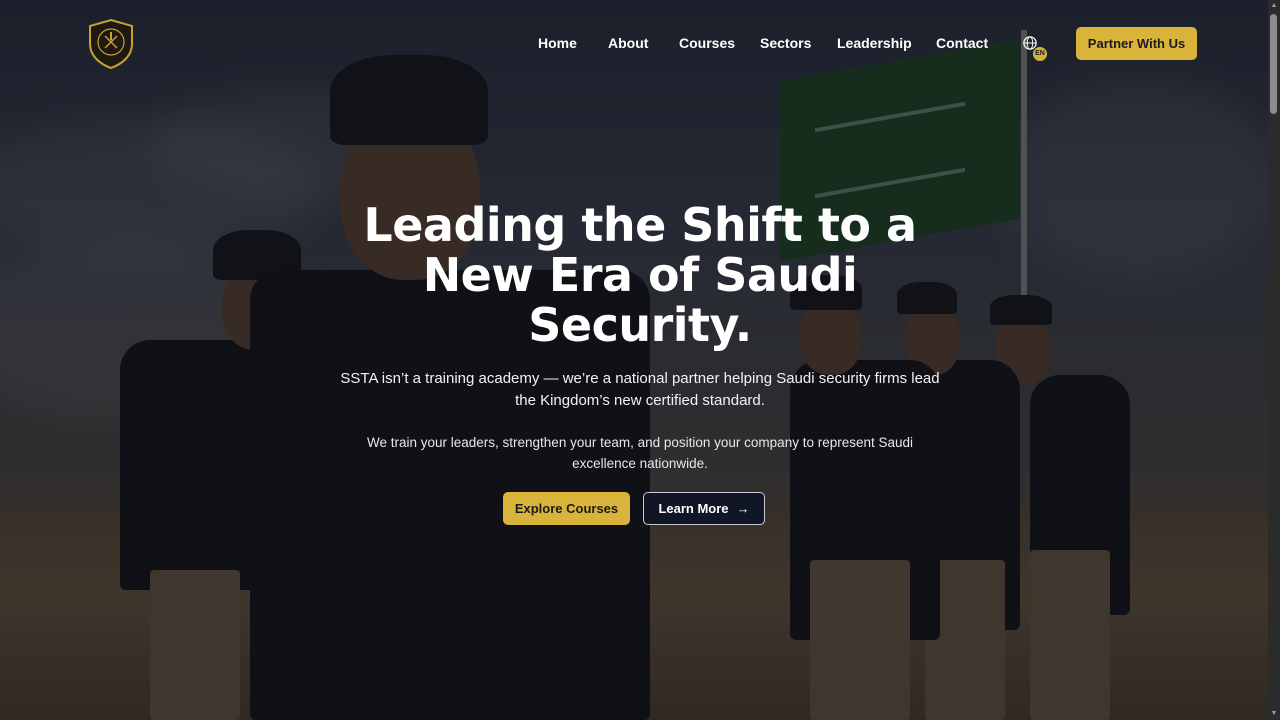 This screenshot has height=720, width=1280. I want to click on hero-title-line: Leading the Shift to a, so click(640, 225).